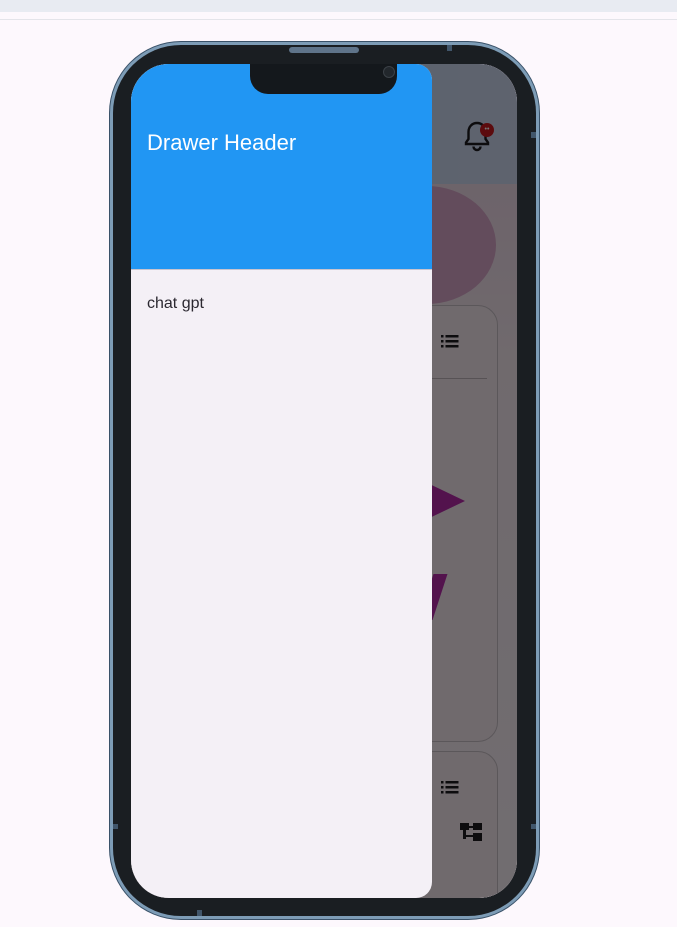  What do you see at coordinates (338, 19) in the screenshot?
I see `top-divider` at bounding box center [338, 19].